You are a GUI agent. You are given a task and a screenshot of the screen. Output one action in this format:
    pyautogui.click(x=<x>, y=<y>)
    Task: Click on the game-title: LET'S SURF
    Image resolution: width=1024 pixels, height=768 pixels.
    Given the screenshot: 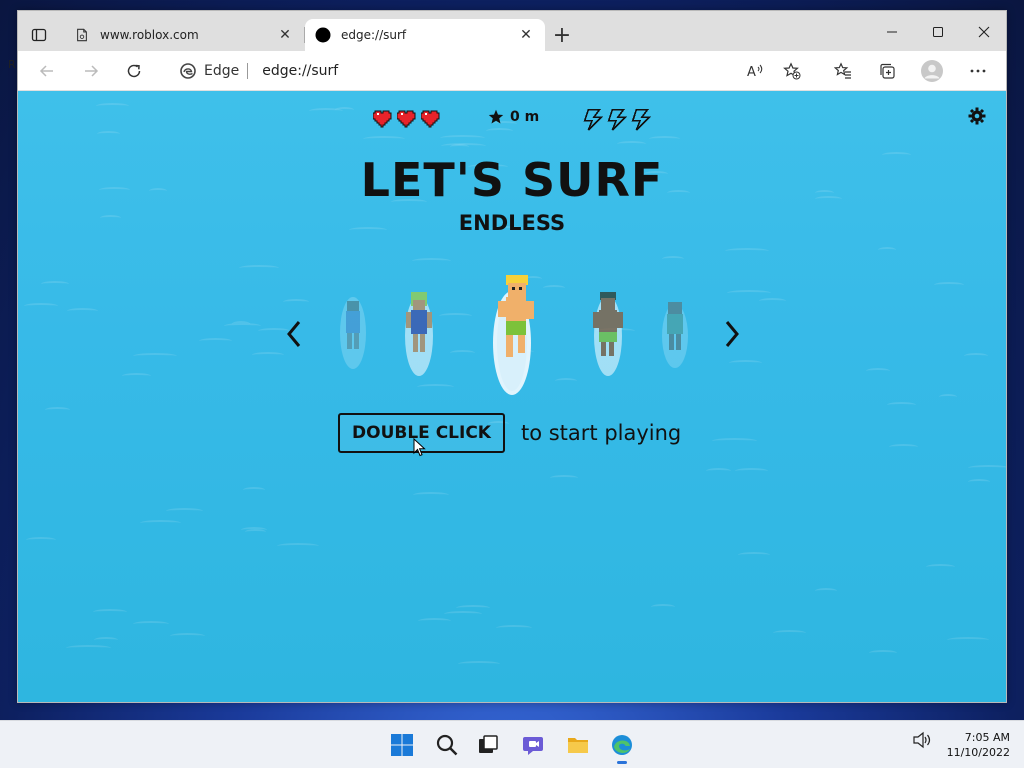 What is the action you would take?
    pyautogui.click(x=512, y=180)
    